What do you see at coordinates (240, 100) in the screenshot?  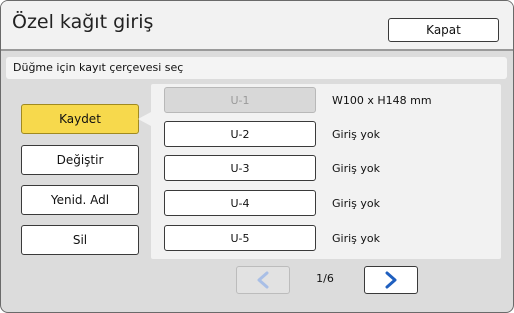 I see `slot-u1-button: U-1` at bounding box center [240, 100].